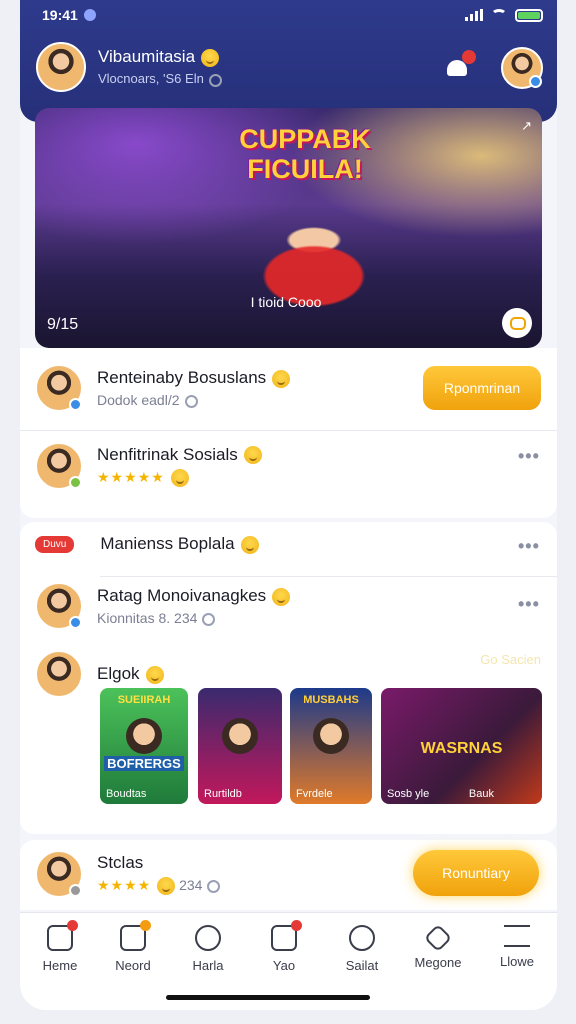  I want to click on item-subtitle: Dodok eadl/2, so click(138, 400).